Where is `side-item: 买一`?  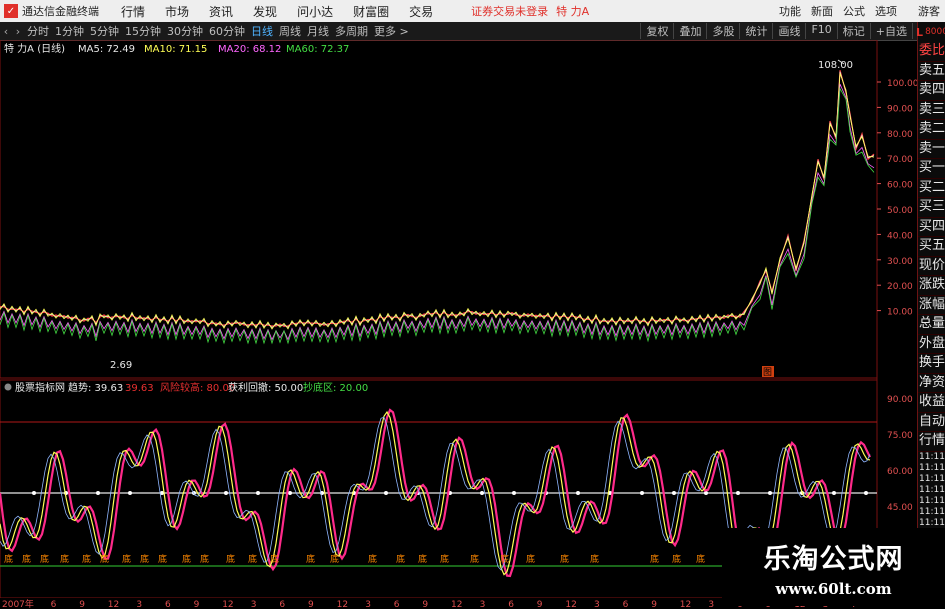
side-item: 买一 is located at coordinates (931, 169).